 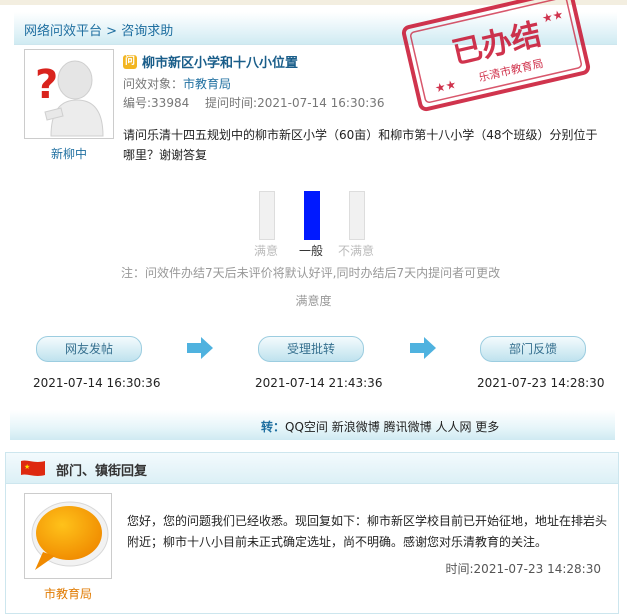 I want to click on share-sina-weibo-link: 新浪微博, so click(x=356, y=427).